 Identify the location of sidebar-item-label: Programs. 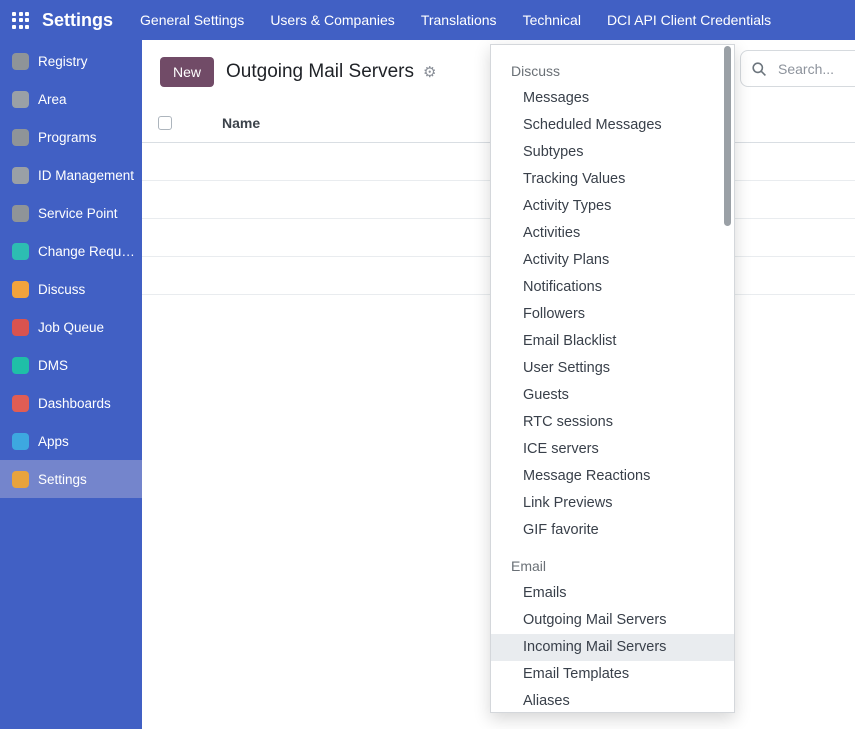
(67, 137).